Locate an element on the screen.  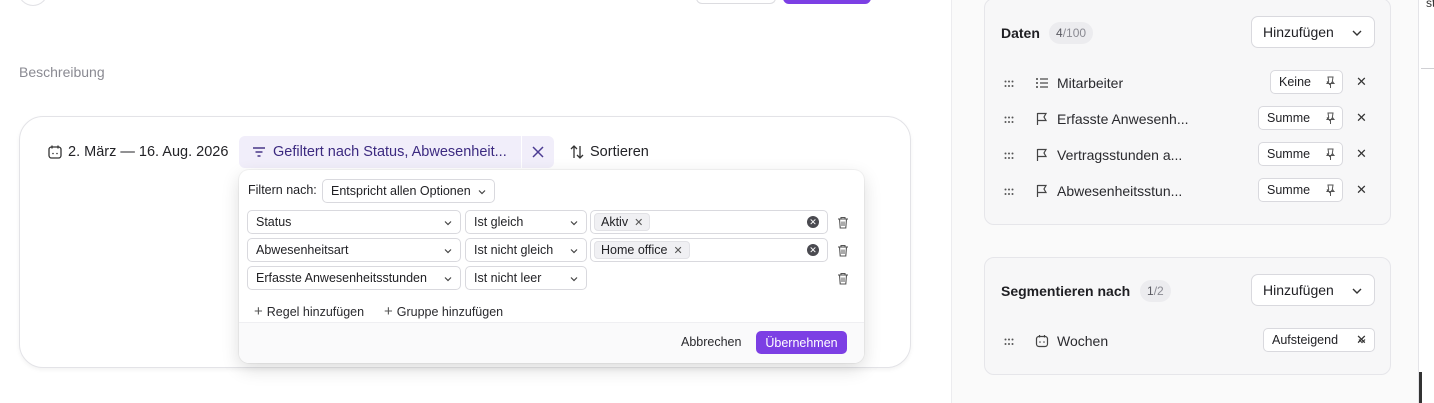
adjacent-window-edge is located at coordinates (1426, 201).